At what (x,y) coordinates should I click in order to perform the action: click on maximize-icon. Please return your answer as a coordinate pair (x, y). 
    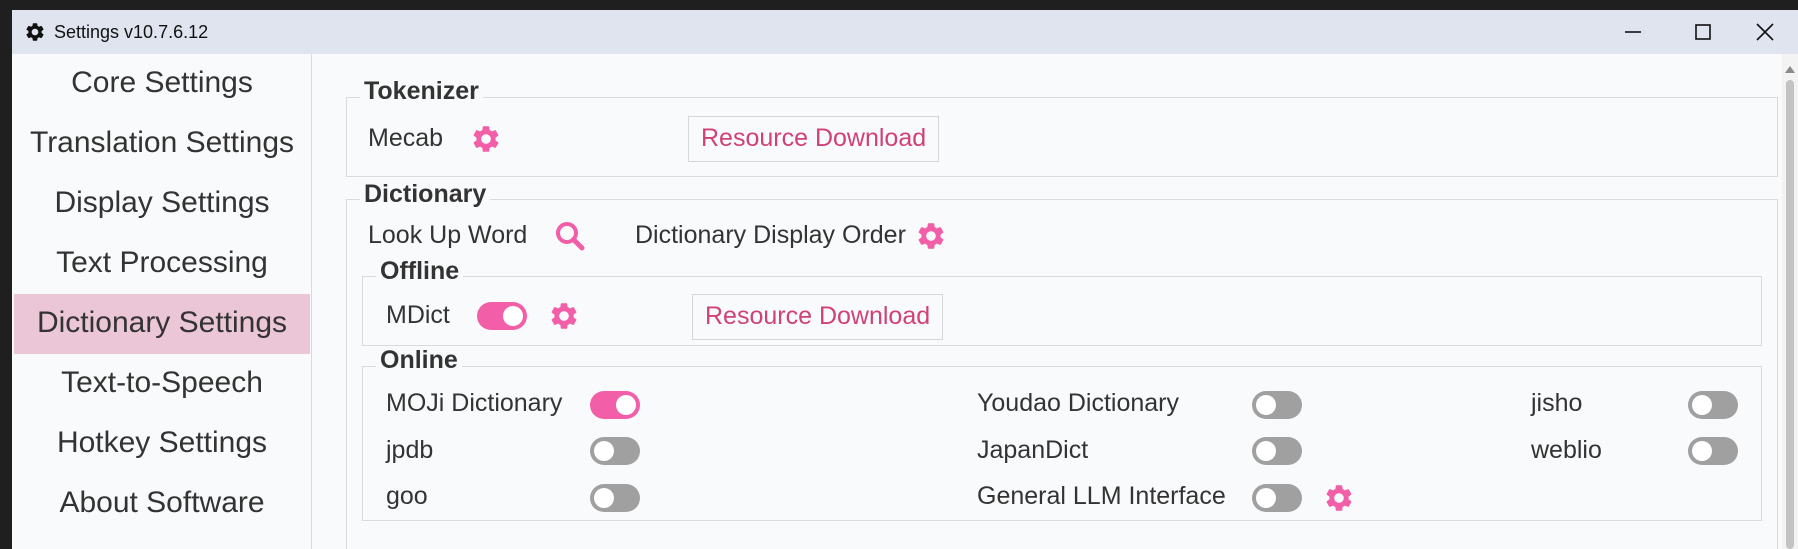
    Looking at the image, I should click on (1703, 32).